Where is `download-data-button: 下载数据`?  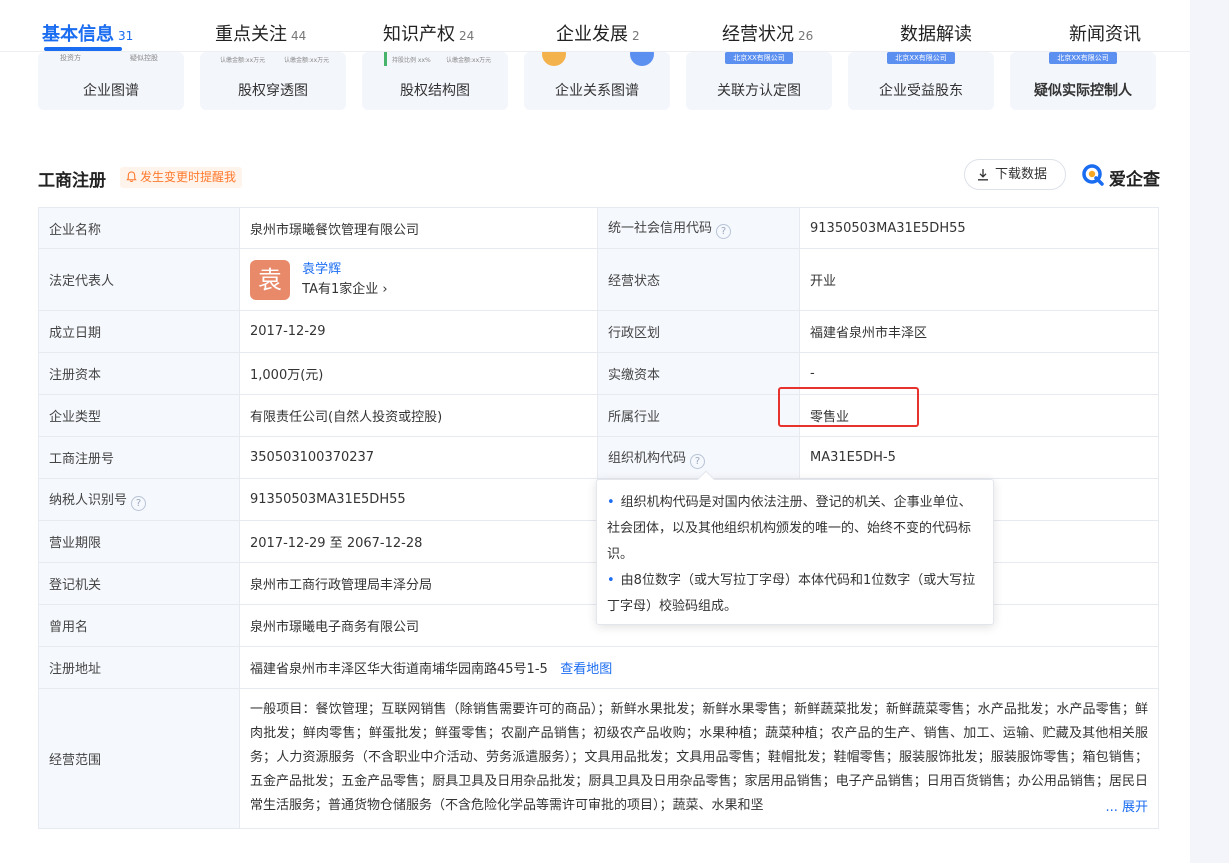 download-data-button: 下载数据 is located at coordinates (1015, 174).